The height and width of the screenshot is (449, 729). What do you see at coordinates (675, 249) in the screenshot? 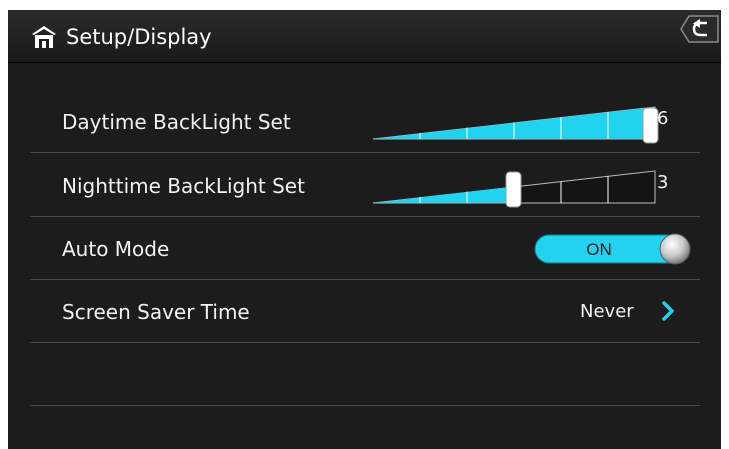
I see `toggle-knob` at bounding box center [675, 249].